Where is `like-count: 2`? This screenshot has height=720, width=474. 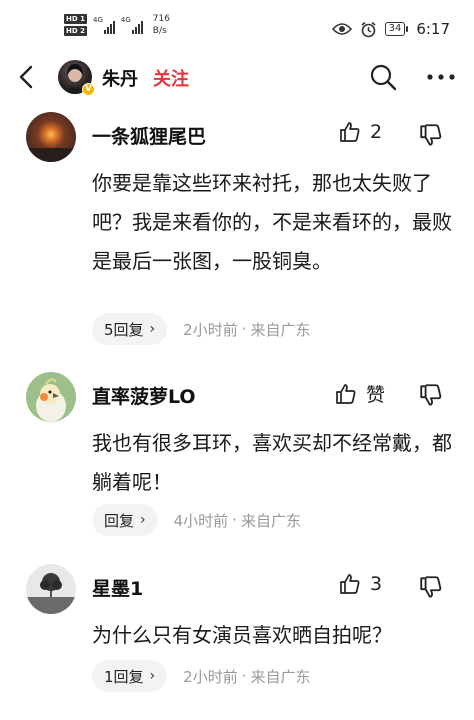
like-count: 2 is located at coordinates (376, 132).